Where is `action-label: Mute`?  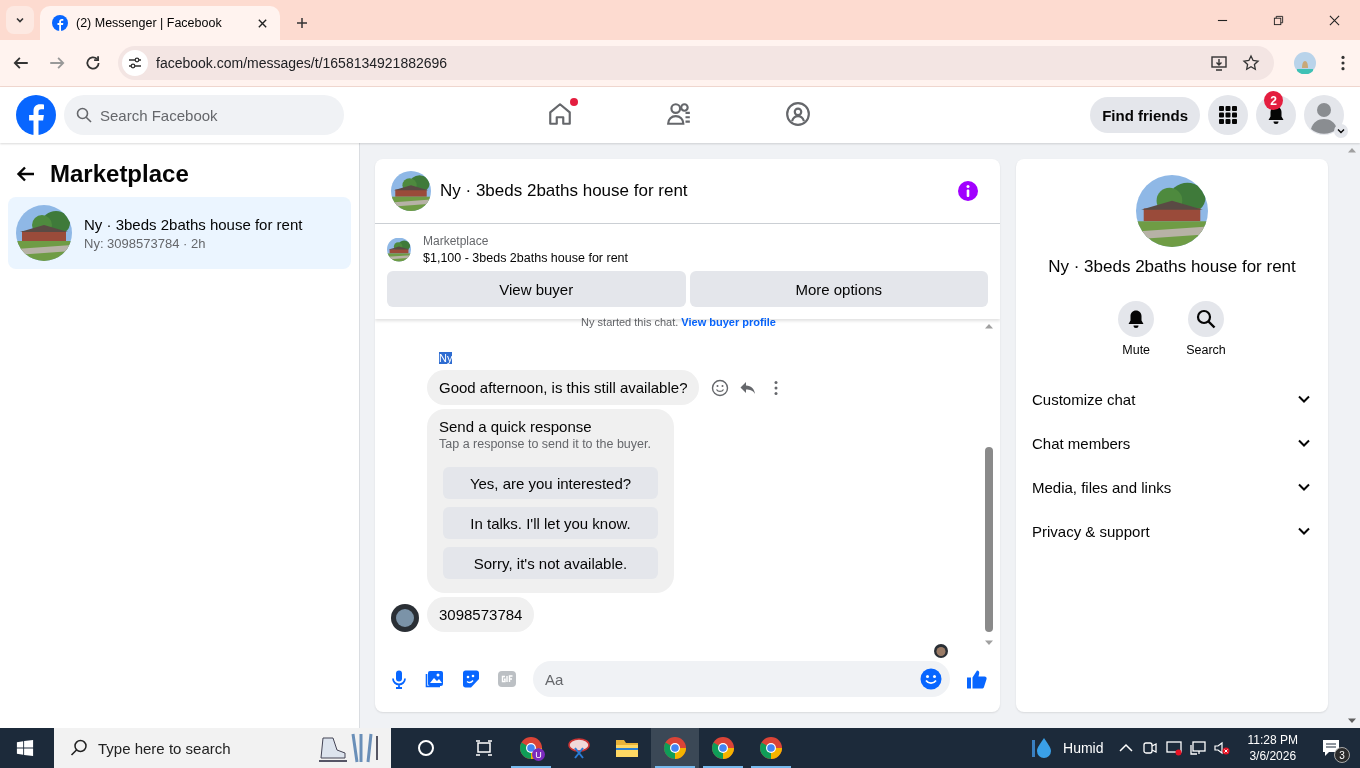
action-label: Mute is located at coordinates (1136, 350).